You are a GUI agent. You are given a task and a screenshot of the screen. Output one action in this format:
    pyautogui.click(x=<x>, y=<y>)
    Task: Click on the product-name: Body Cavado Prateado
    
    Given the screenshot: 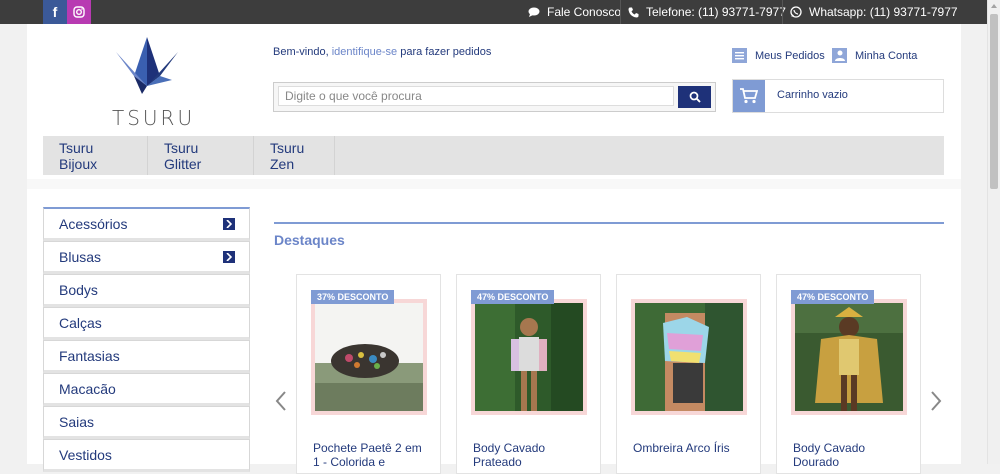 What is the action you would take?
    pyautogui.click(x=532, y=455)
    